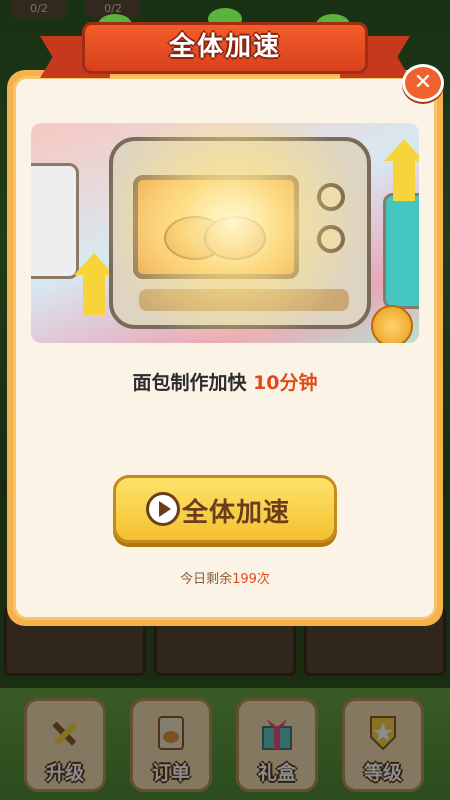 The height and width of the screenshot is (800, 450). I want to click on speedup-description: 面包制作加快 10分钟, so click(225, 381).